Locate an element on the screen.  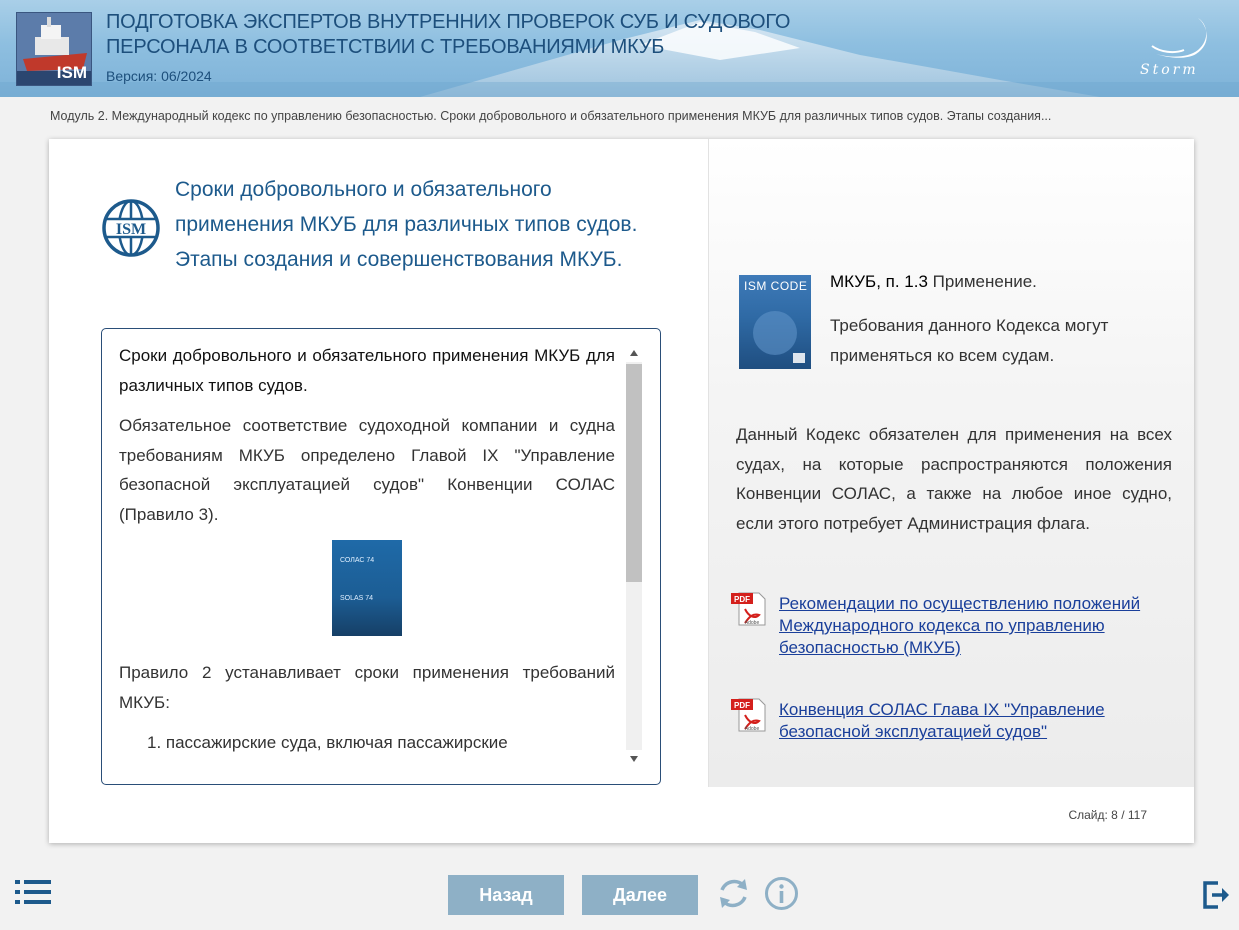
ism-globe-icon: ISM is located at coordinates (131, 228).